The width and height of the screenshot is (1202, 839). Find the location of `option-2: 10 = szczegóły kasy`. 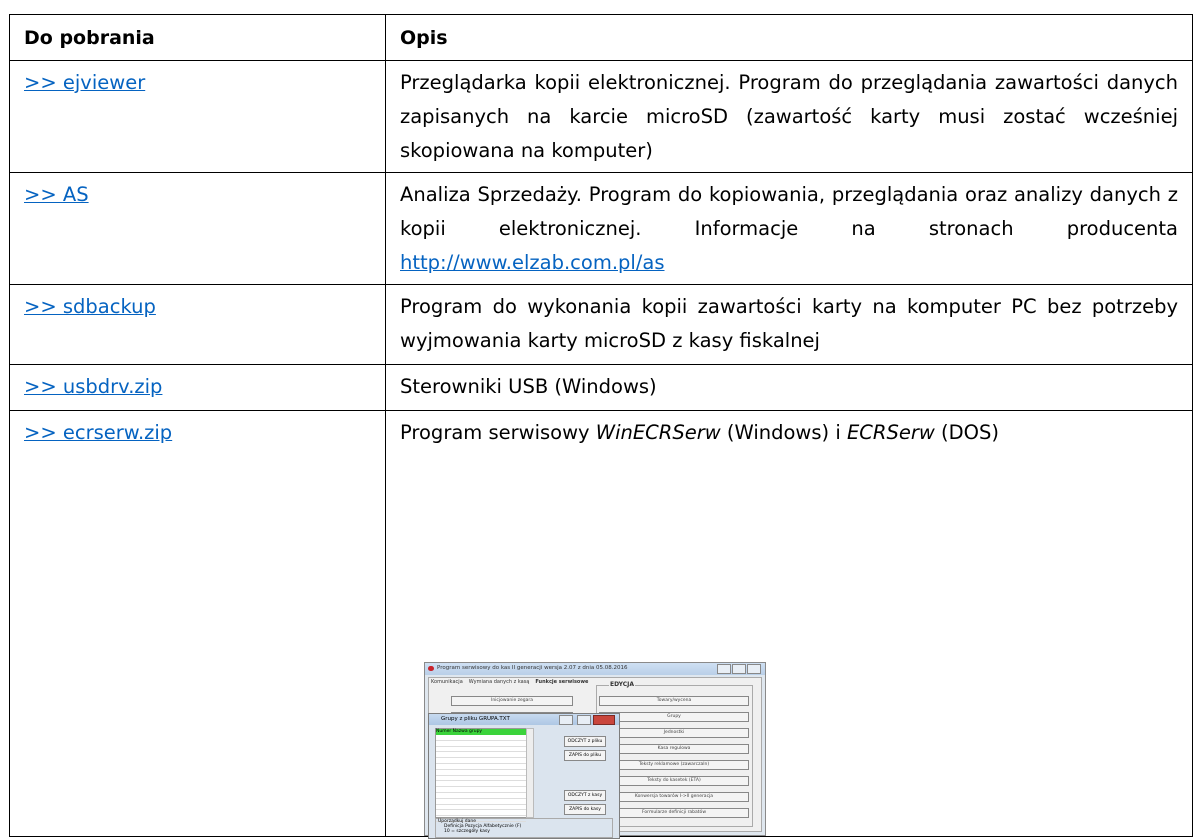

option-2: 10 = szczegóły kasy is located at coordinates (467, 831).